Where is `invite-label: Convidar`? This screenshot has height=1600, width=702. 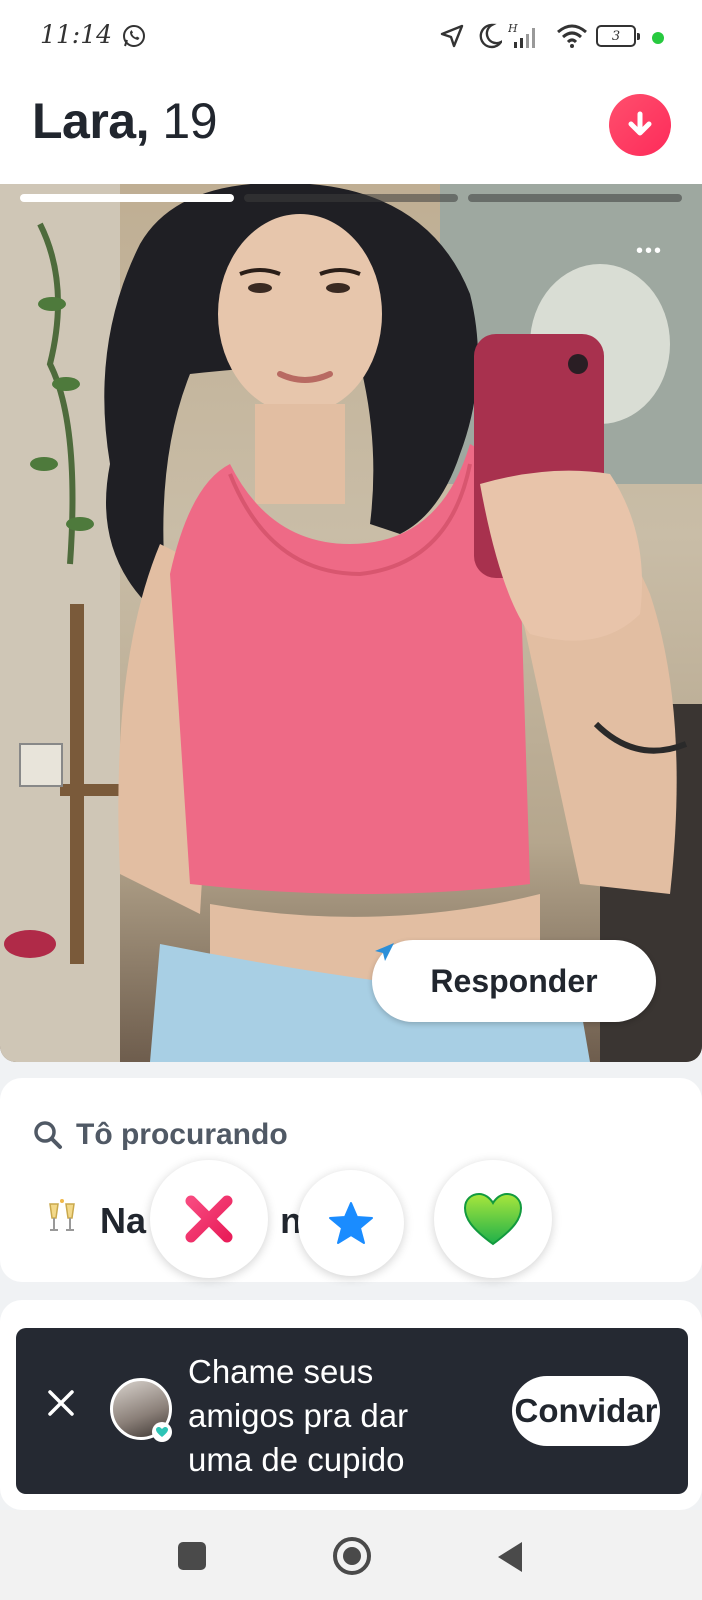 invite-label: Convidar is located at coordinates (586, 1410).